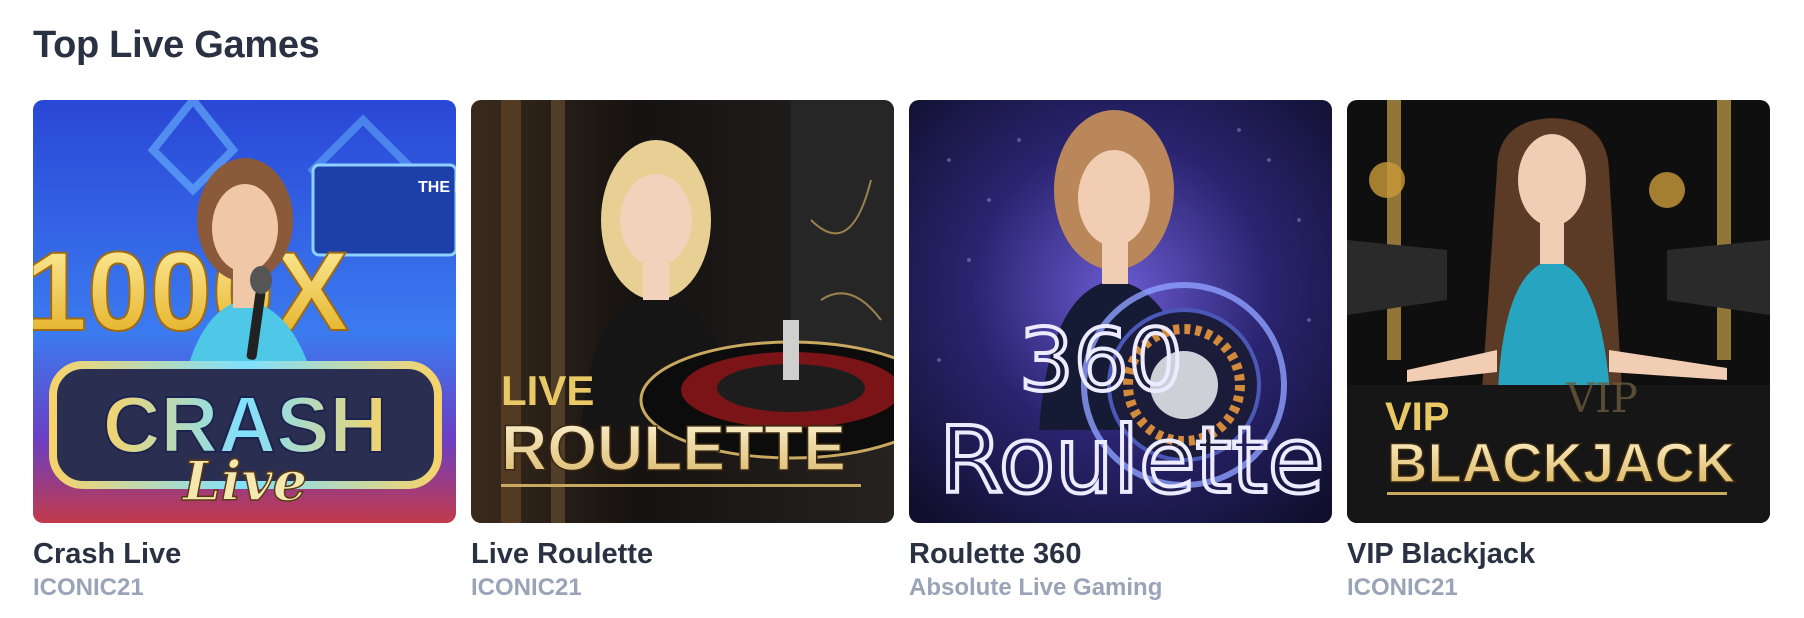  Describe the element at coordinates (547, 390) in the screenshot. I see `live-label: LIVE` at that location.